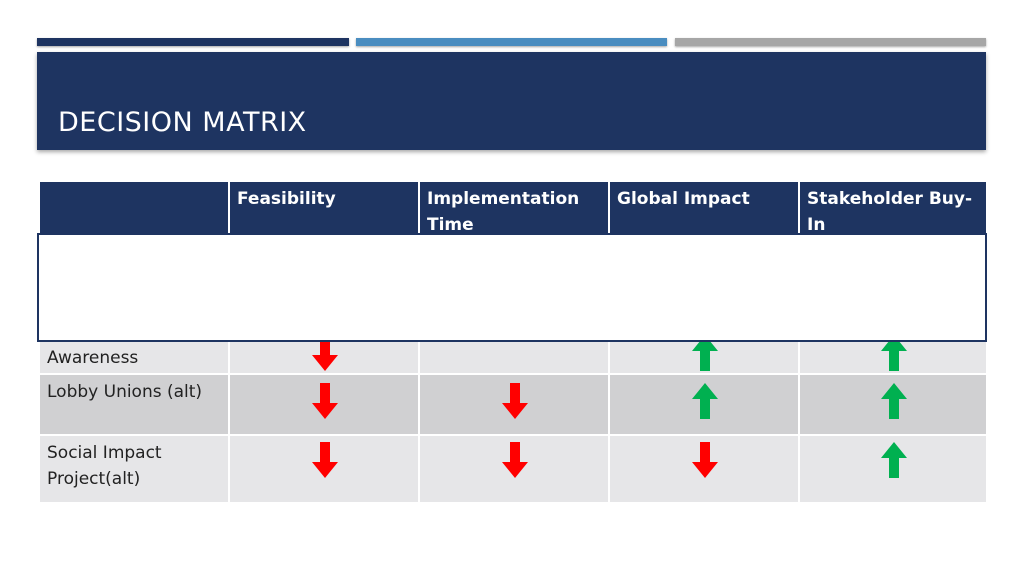 Image resolution: width=1024 pixels, height=575 pixels. Describe the element at coordinates (134, 469) in the screenshot. I see `row-label: Social Impact Project(alt)` at that location.